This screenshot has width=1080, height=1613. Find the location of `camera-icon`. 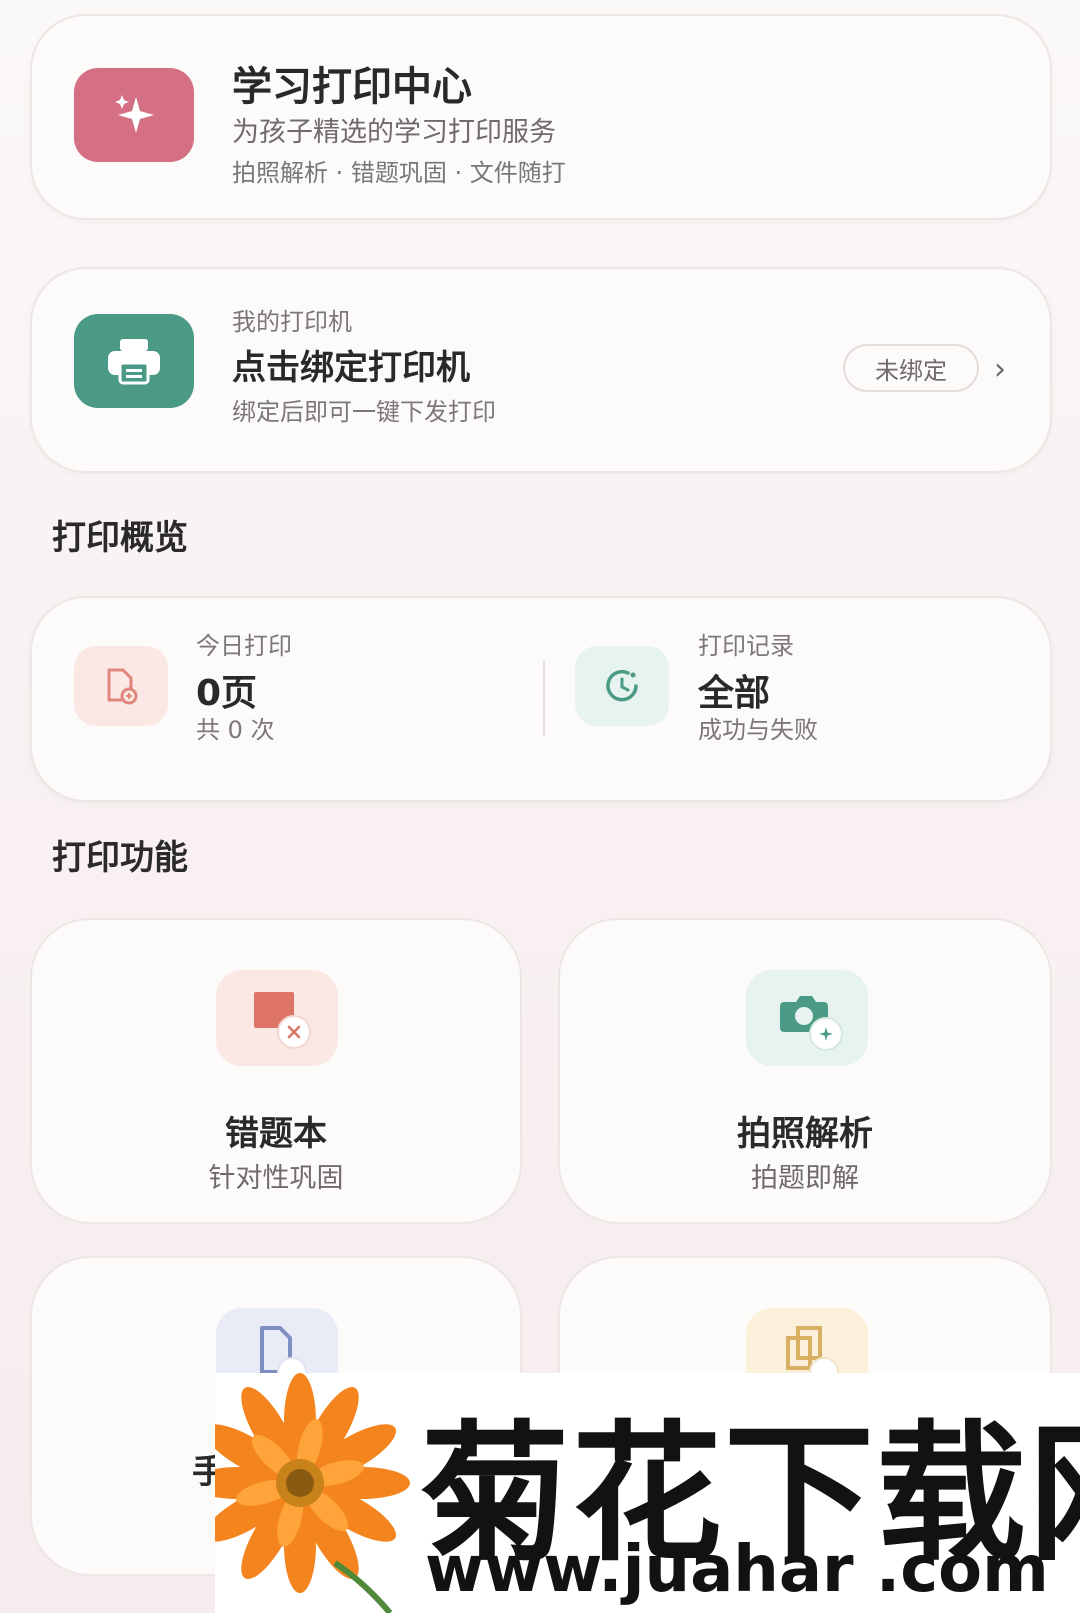

camera-icon is located at coordinates (807, 1018).